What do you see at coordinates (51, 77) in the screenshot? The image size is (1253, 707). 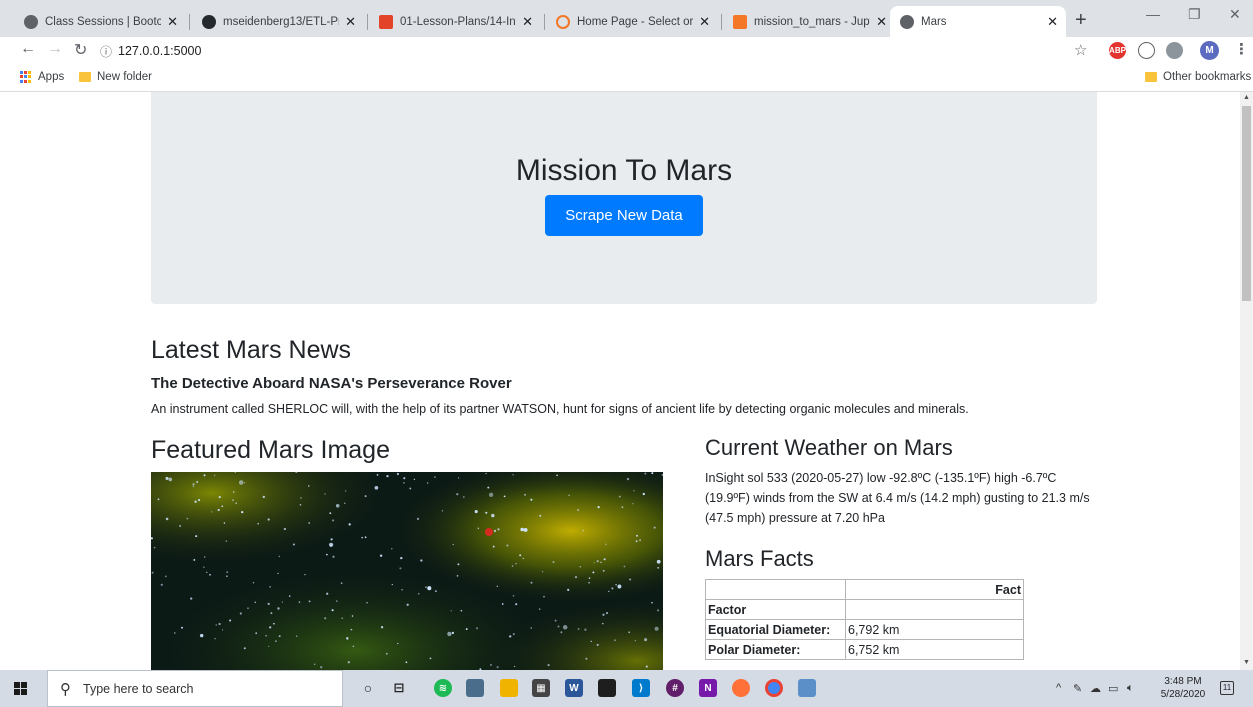 I see `apps-label: Apps` at bounding box center [51, 77].